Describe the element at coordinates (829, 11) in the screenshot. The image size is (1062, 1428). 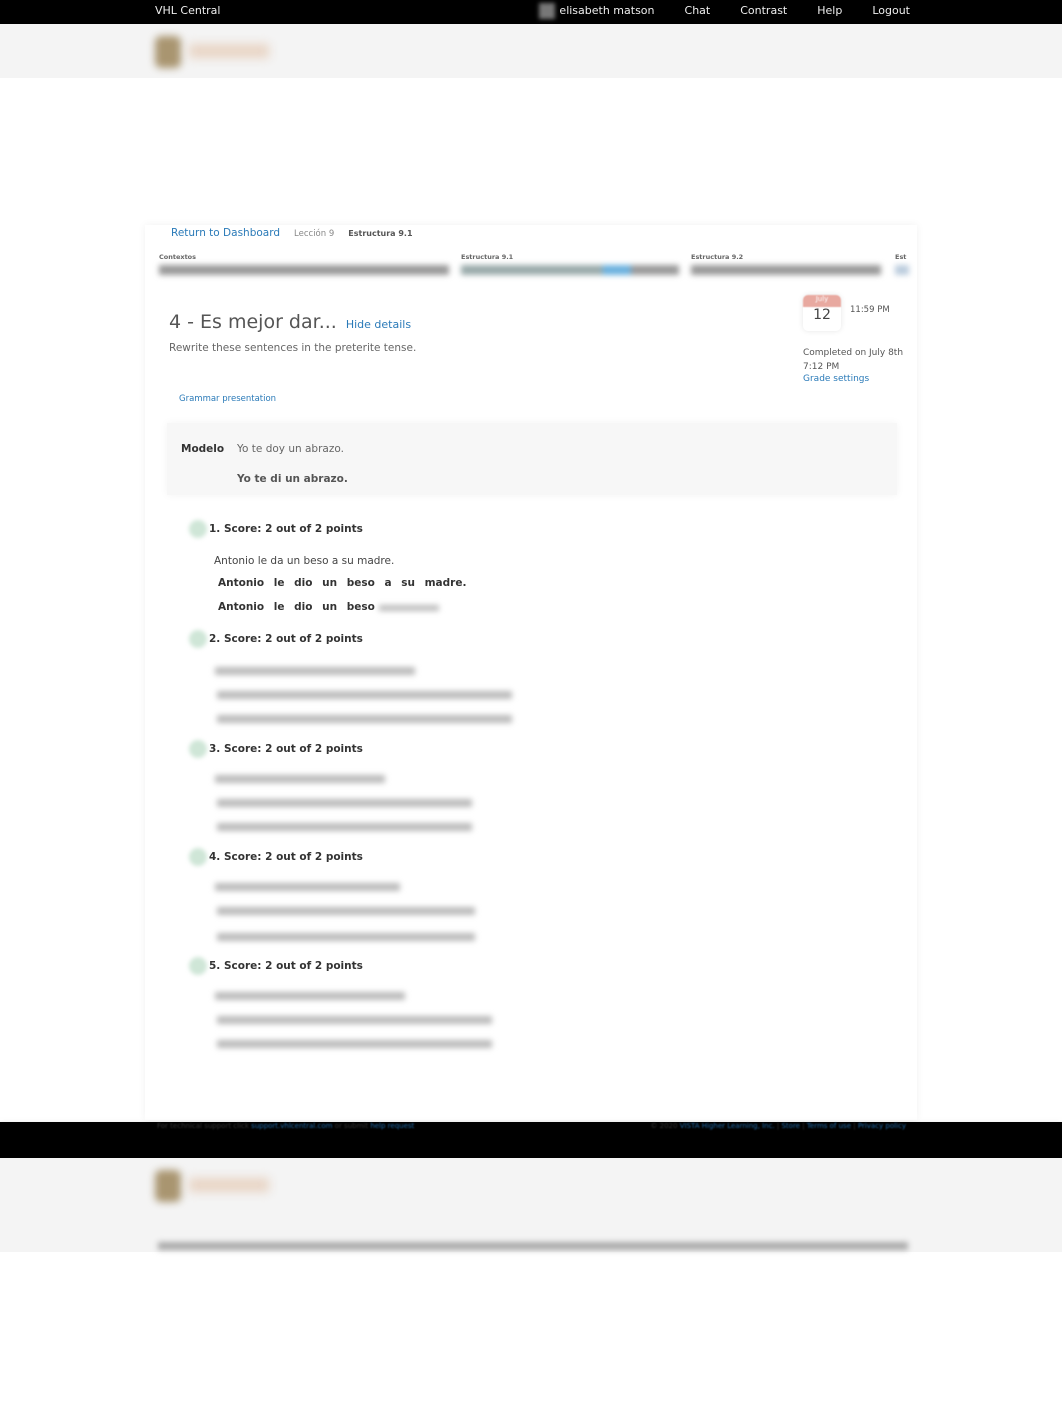
I see `help-link: Help` at that location.